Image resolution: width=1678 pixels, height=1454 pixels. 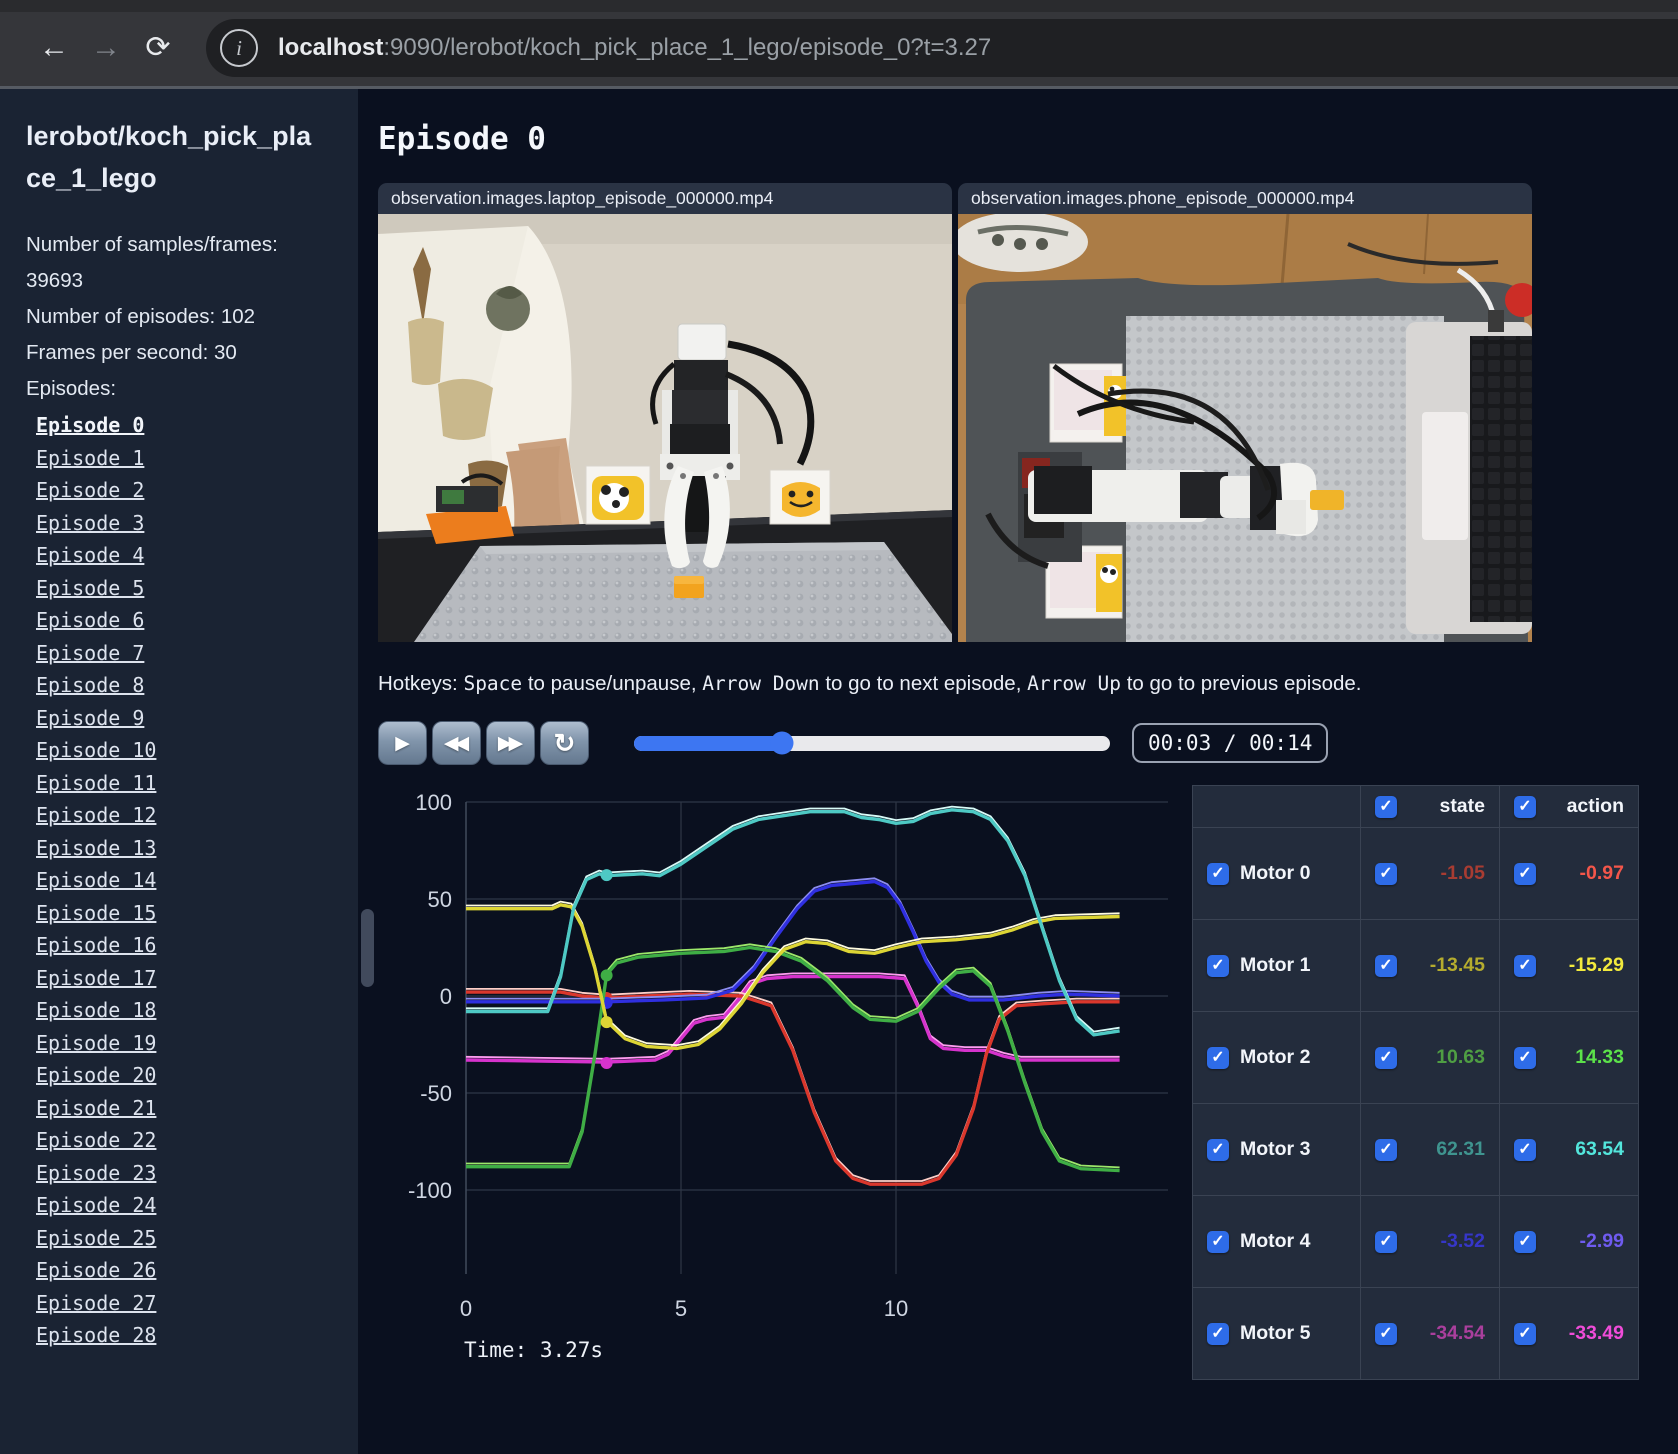 What do you see at coordinates (239, 47) in the screenshot?
I see `site-info-icon: i` at bounding box center [239, 47].